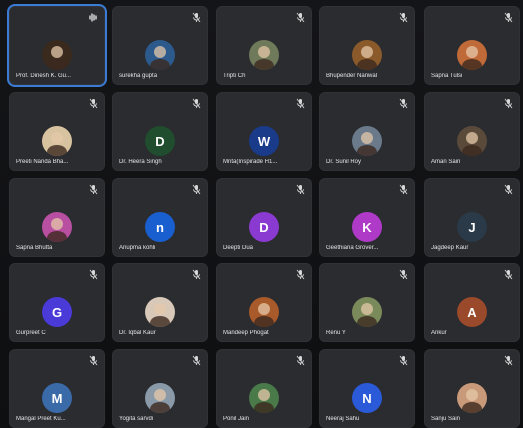  I want to click on participant-name: Tripti Ch, so click(234, 76).